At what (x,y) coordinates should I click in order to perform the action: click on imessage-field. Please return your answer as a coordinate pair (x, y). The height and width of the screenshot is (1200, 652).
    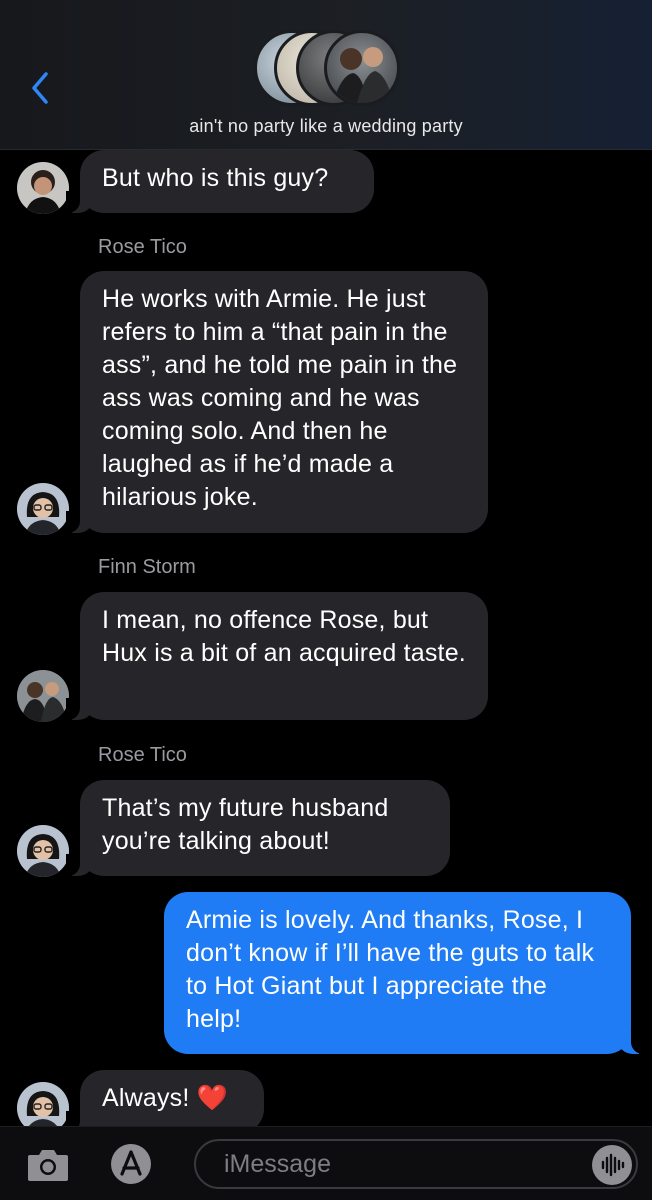
    Looking at the image, I should click on (416, 1164).